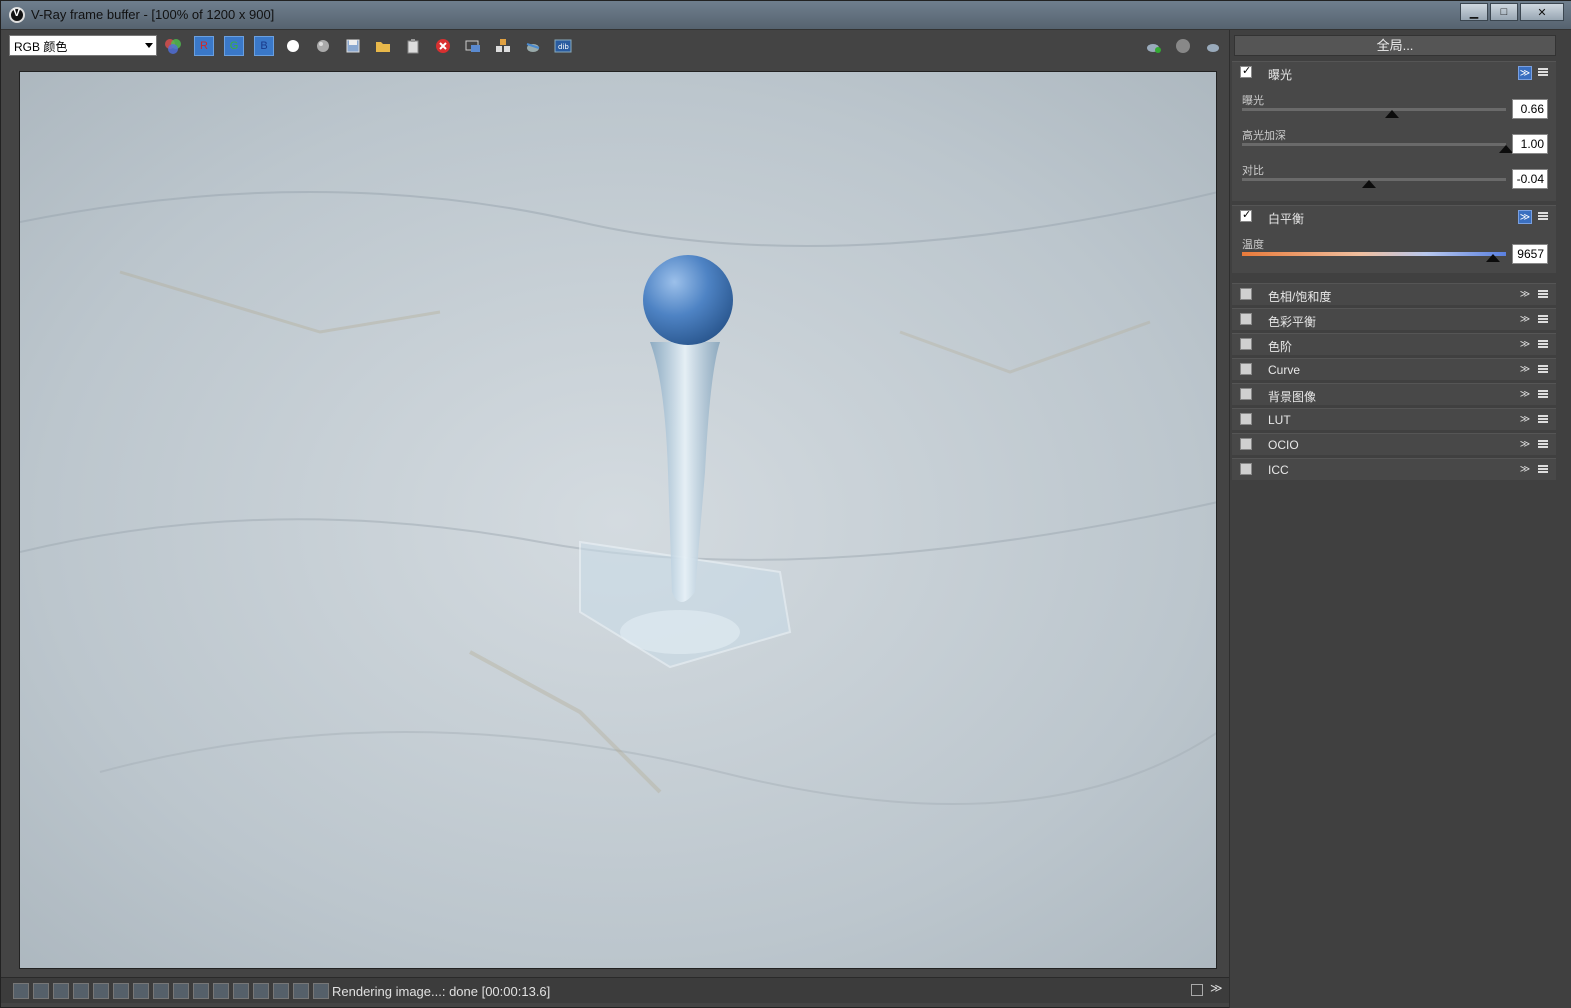 This screenshot has height=1008, width=1571. Describe the element at coordinates (1530, 144) in the screenshot. I see `highlight-burn-value-field: 1.00` at that location.